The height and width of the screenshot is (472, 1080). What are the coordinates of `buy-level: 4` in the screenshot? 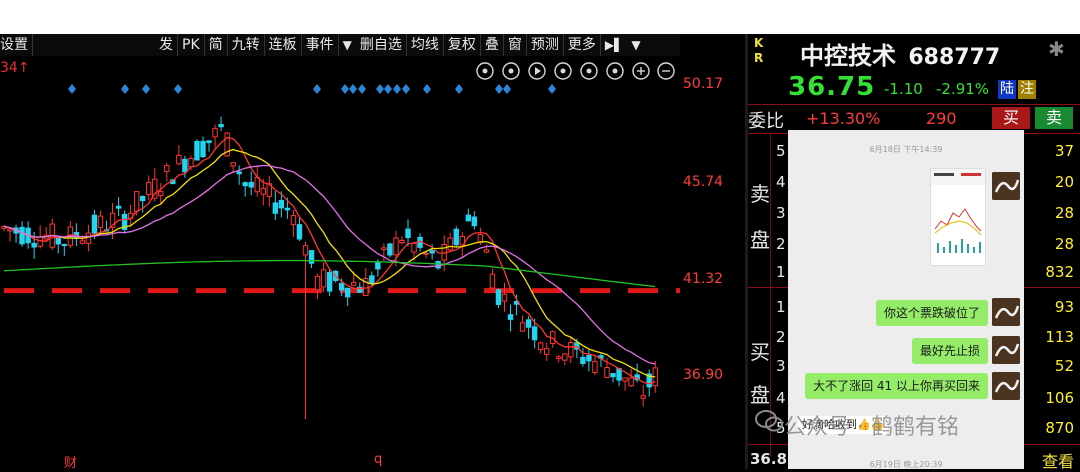 It's located at (781, 398).